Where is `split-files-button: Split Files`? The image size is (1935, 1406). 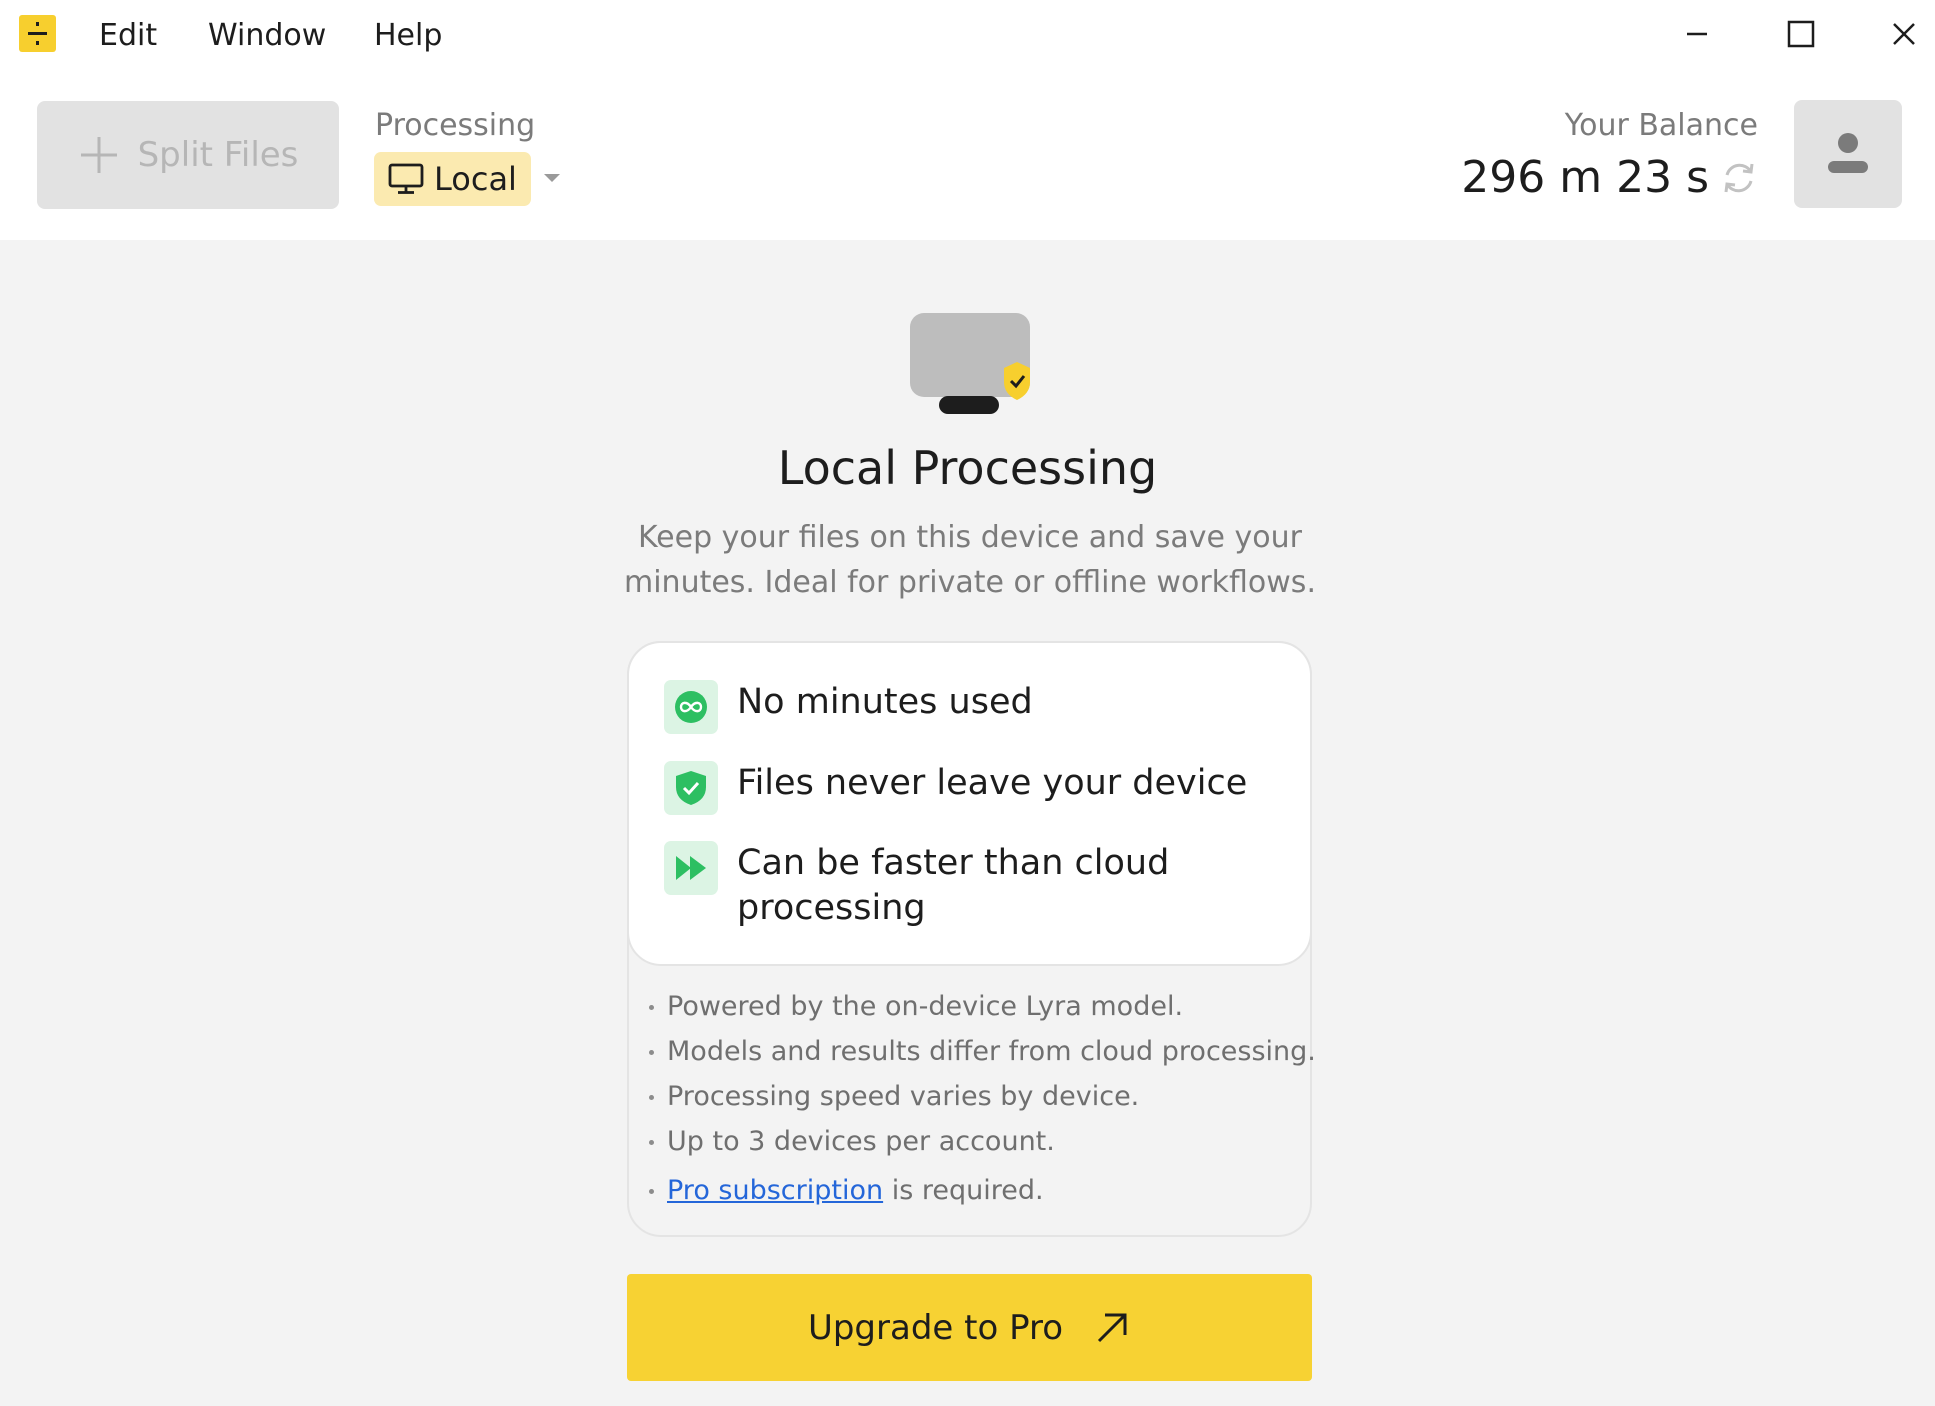 split-files-button: Split Files is located at coordinates (188, 155).